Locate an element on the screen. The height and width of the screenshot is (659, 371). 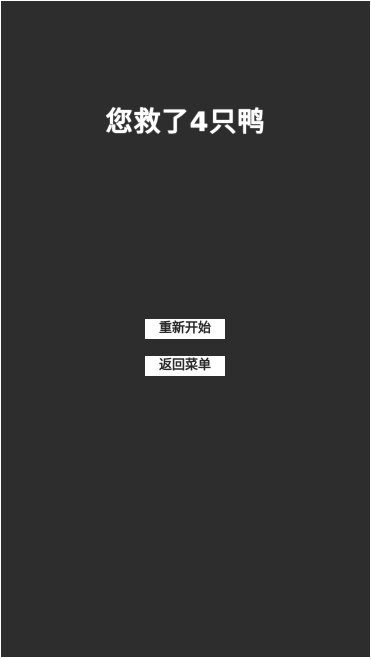
restart-button: 重新开始 is located at coordinates (185, 329).